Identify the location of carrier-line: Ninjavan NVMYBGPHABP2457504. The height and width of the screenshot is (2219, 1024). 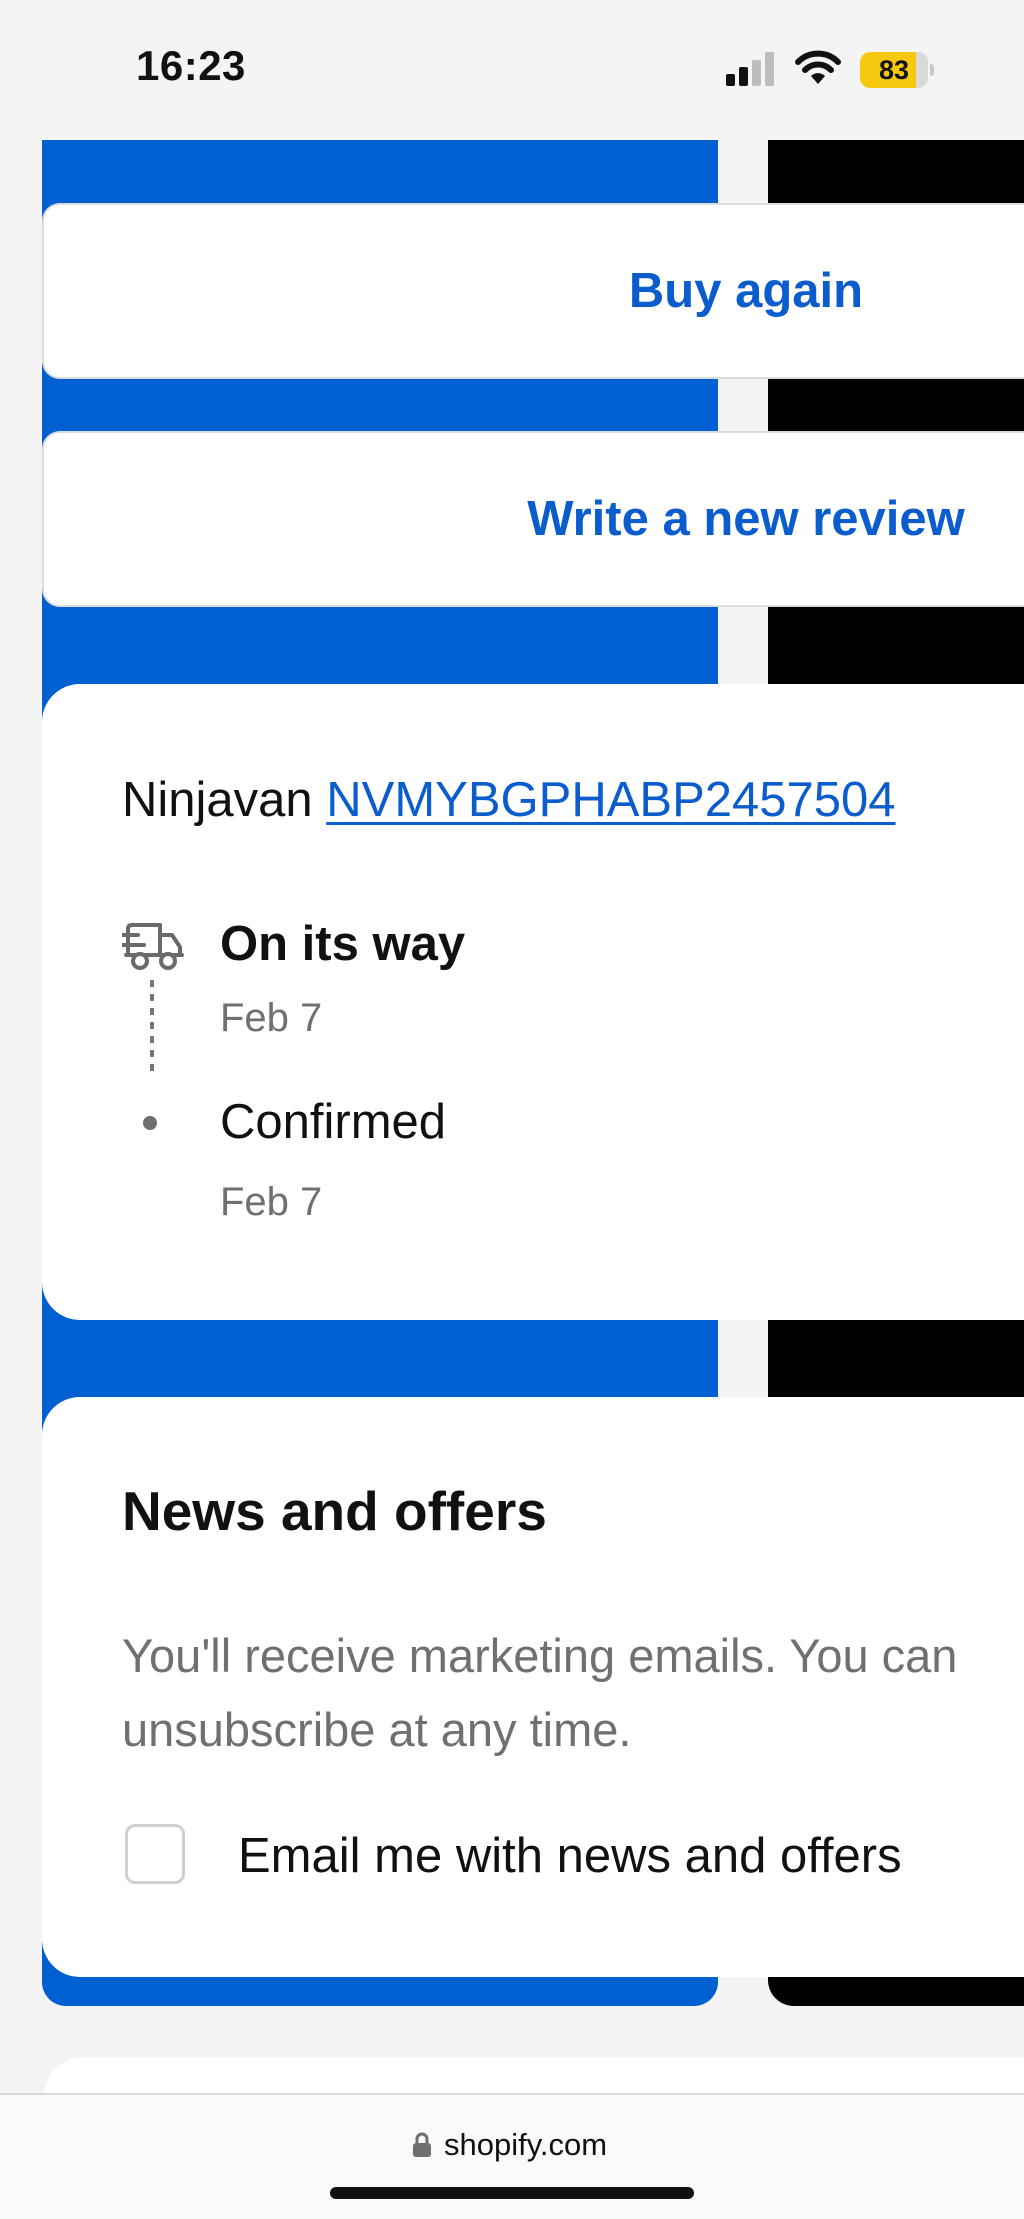
(509, 800).